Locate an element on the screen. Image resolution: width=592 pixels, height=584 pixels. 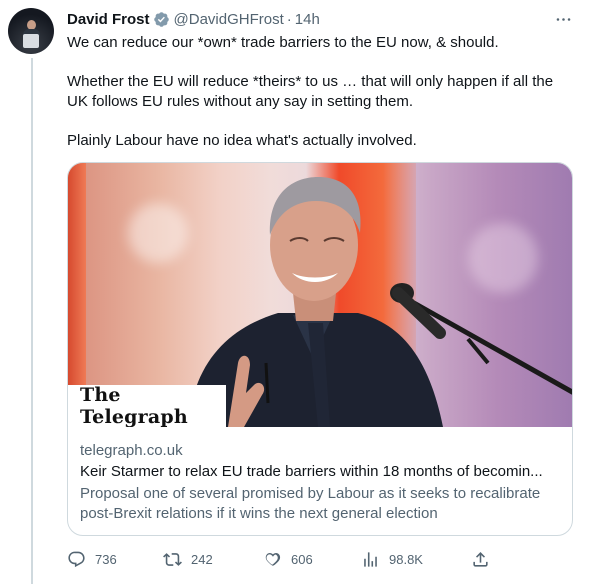
share-icon is located at coordinates (480, 559).